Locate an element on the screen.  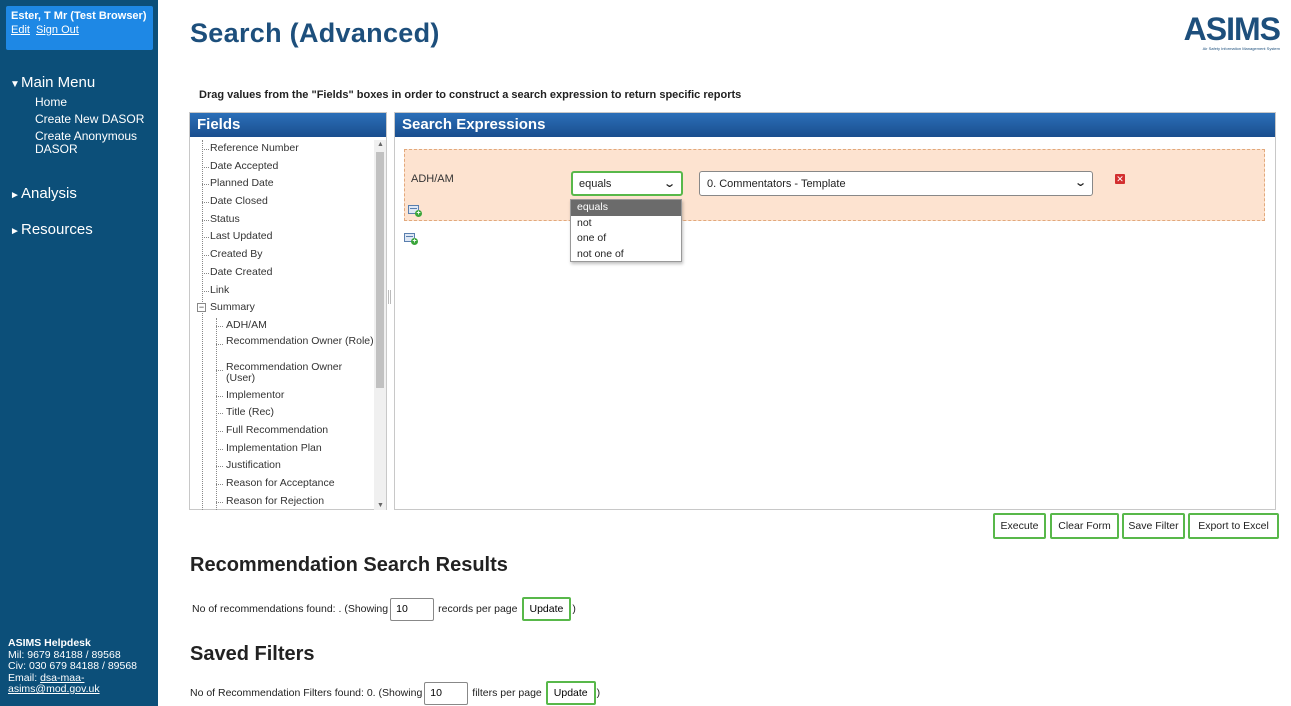
main-menu-toggle: ▼Main Menu is located at coordinates (52, 82).